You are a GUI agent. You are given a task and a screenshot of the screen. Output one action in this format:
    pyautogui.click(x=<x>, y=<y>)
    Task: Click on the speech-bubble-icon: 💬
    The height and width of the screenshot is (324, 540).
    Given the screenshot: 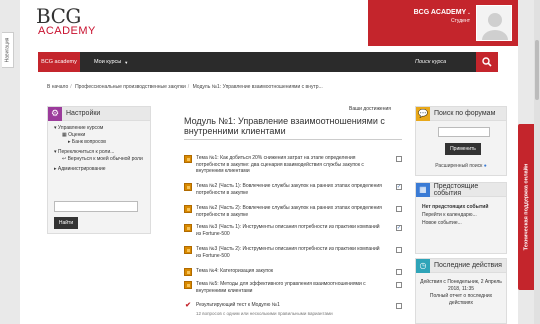 What is the action you would take?
    pyautogui.click(x=423, y=113)
    